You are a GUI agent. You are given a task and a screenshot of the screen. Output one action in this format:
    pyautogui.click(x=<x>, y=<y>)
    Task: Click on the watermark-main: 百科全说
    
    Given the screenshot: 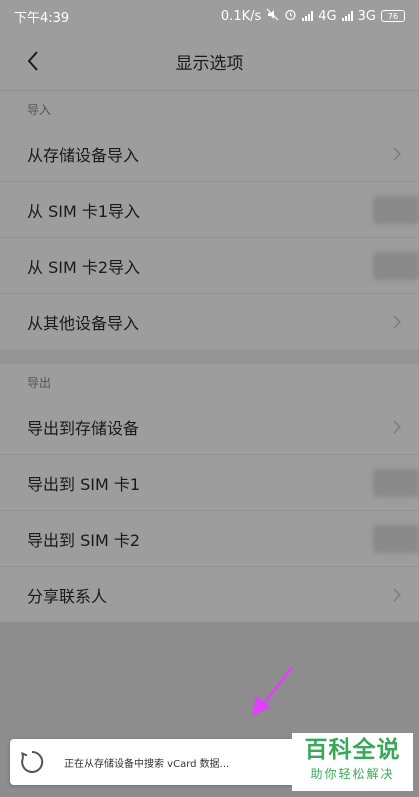 What is the action you would take?
    pyautogui.click(x=352, y=750)
    